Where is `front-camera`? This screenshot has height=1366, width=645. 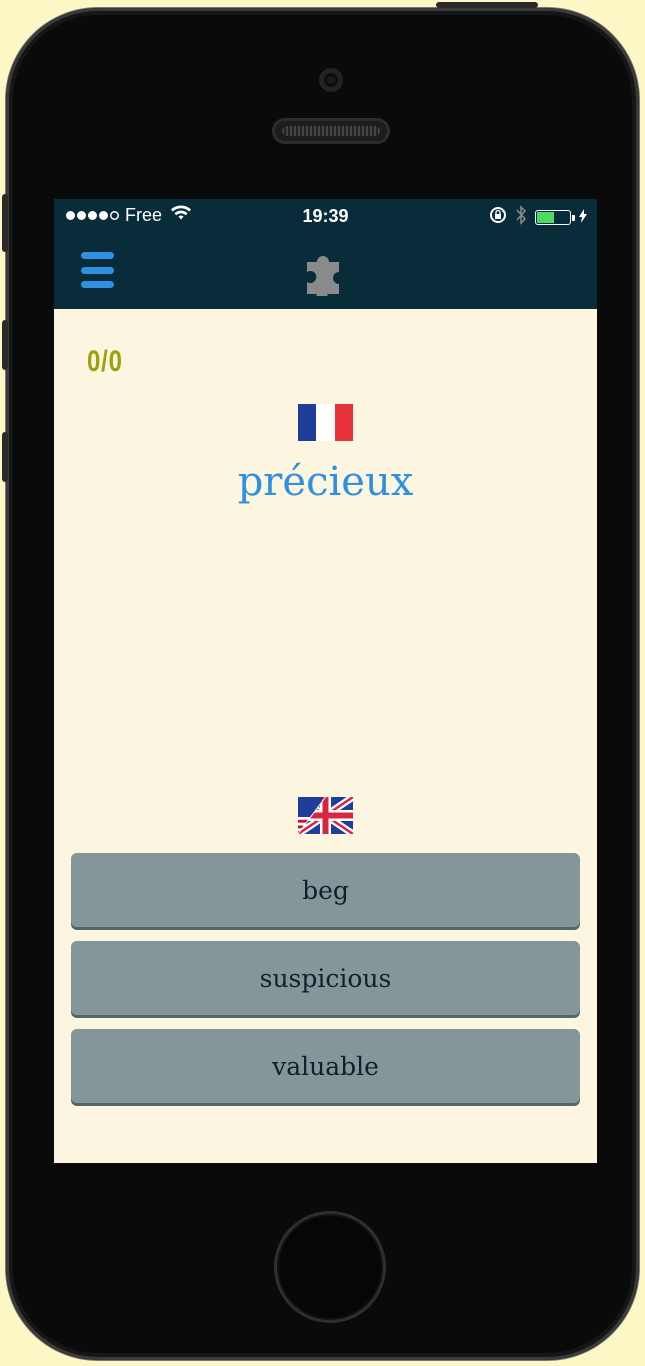 front-camera is located at coordinates (331, 80).